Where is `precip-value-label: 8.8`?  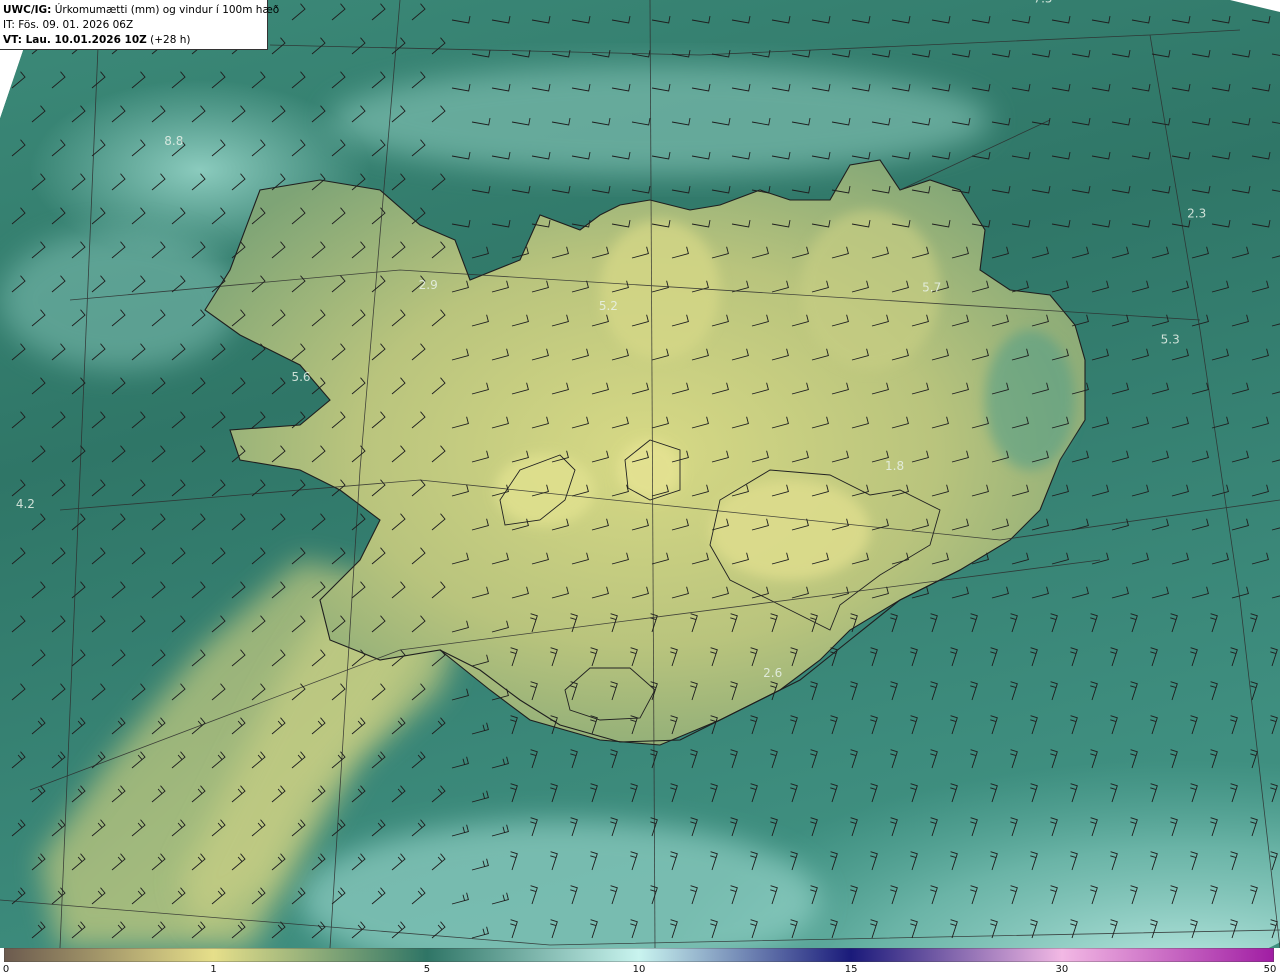
precip-value-label: 8.8 is located at coordinates (173, 141).